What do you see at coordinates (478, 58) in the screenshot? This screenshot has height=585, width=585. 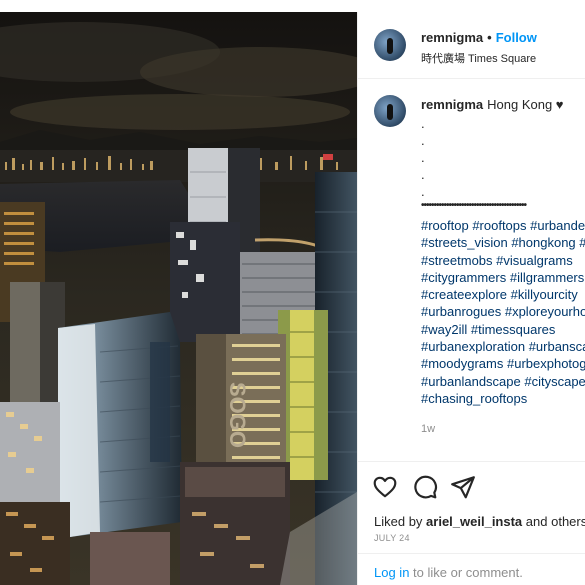 I see `location-link: 時代廣場 Times Square` at bounding box center [478, 58].